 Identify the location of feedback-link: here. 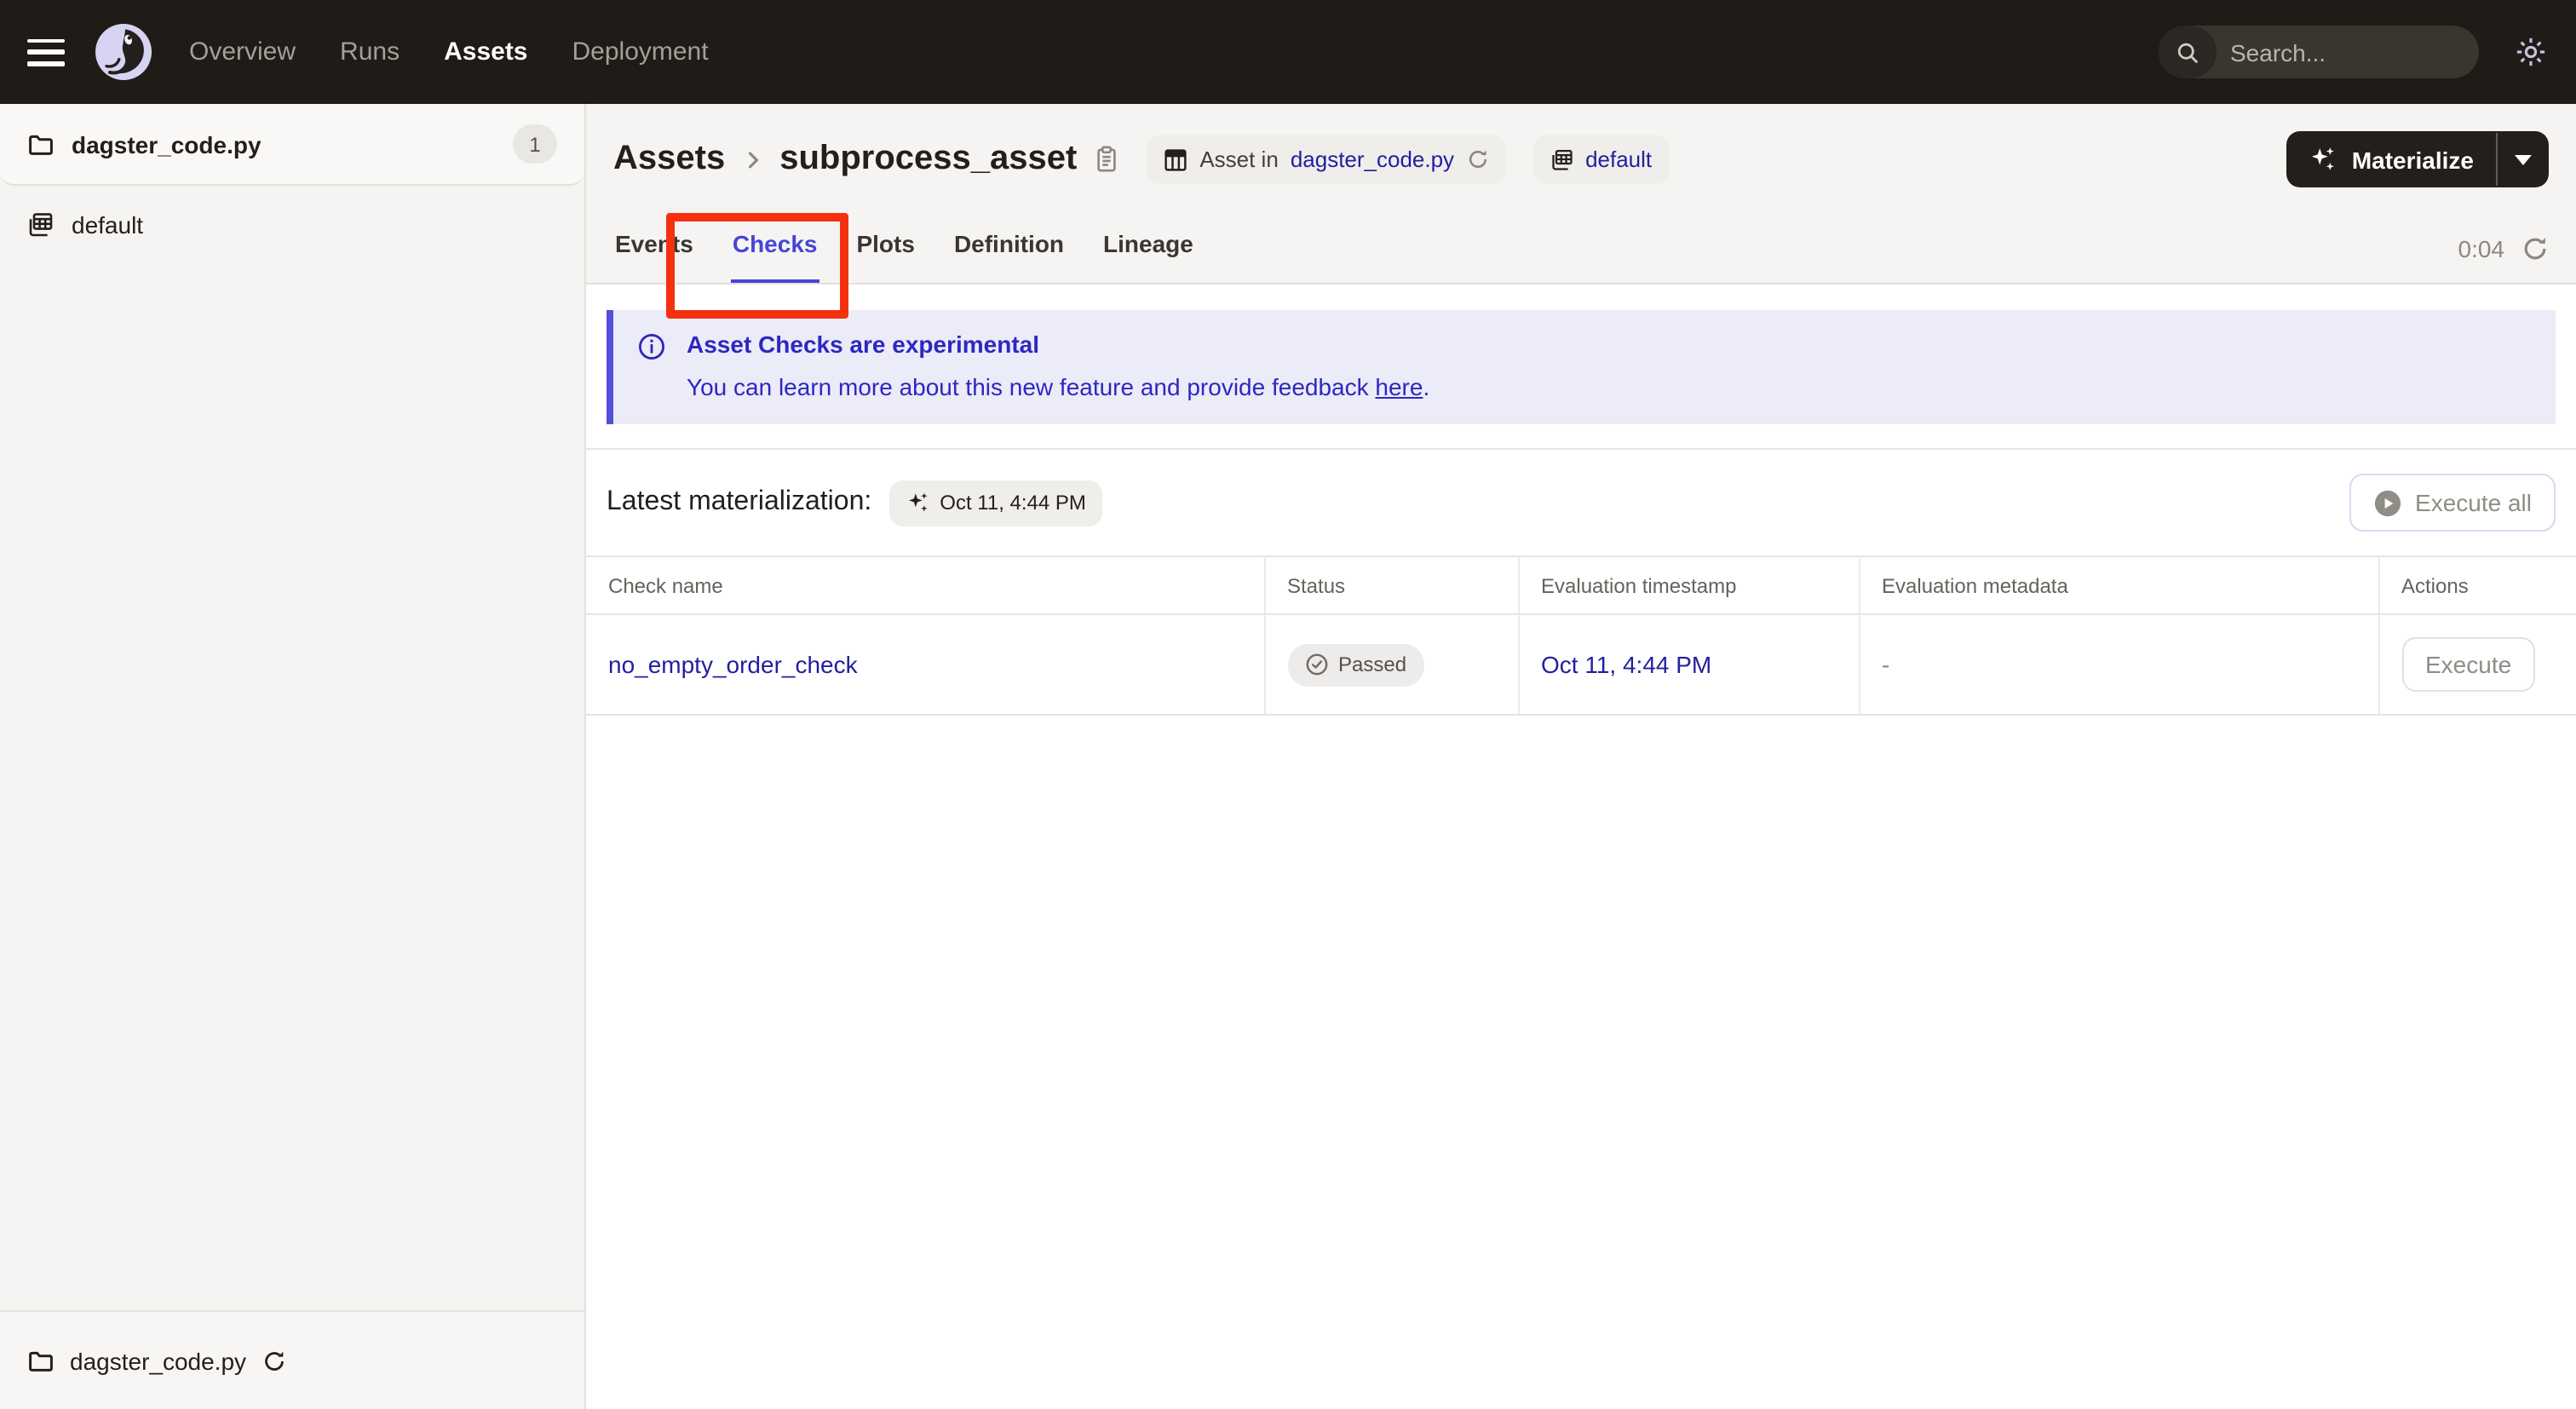
(1399, 386).